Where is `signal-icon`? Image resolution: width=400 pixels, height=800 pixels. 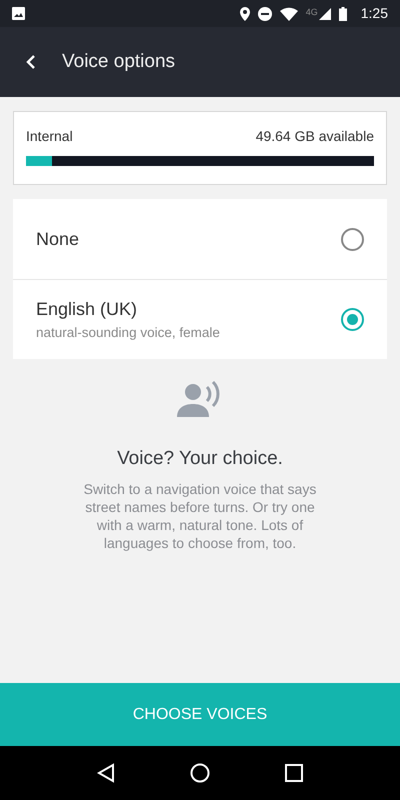 signal-icon is located at coordinates (324, 14).